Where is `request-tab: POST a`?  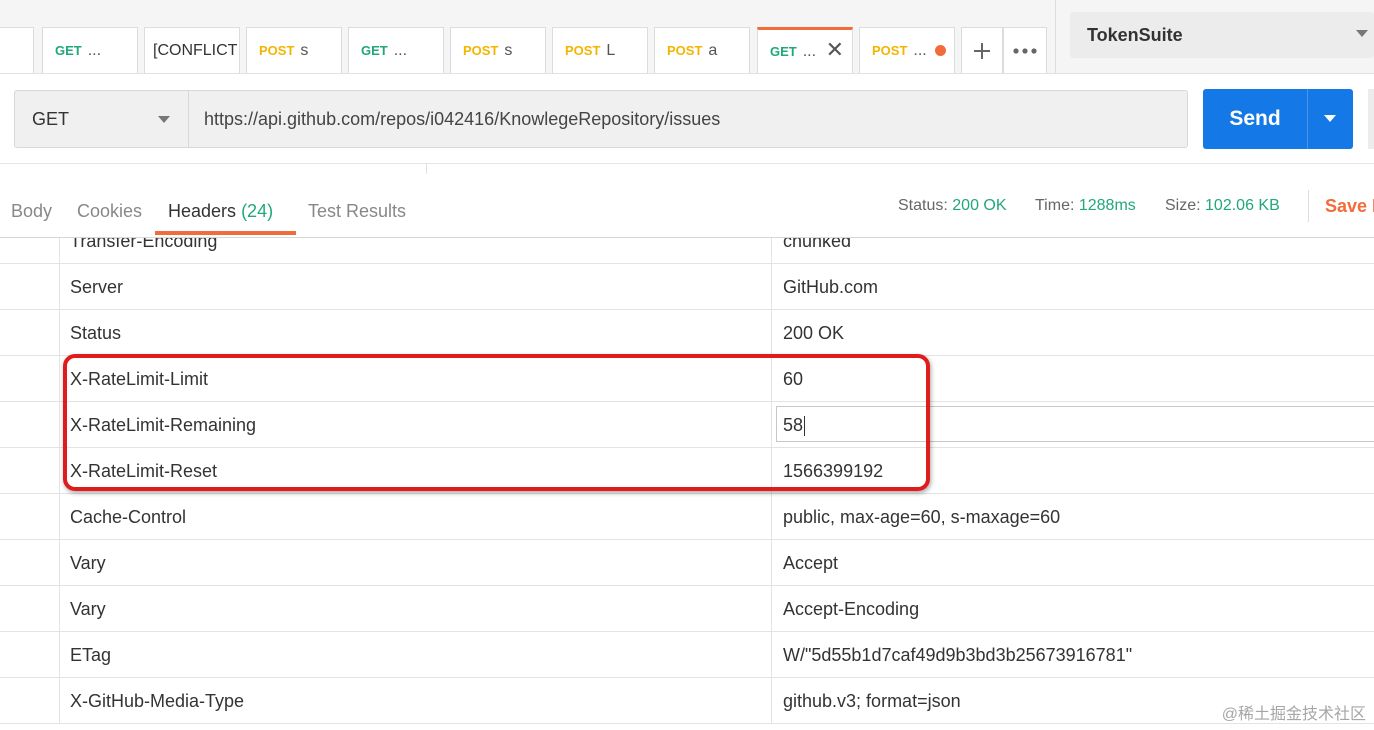 request-tab: POST a is located at coordinates (702, 50).